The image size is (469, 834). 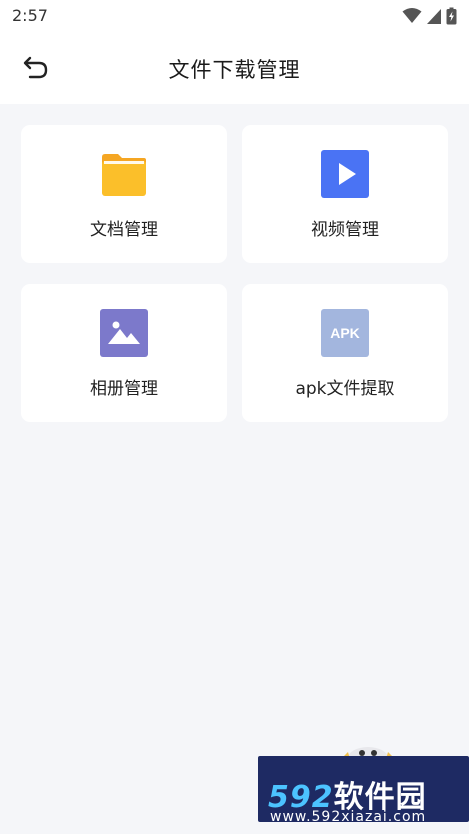 I want to click on wifi-icon, so click(x=412, y=15).